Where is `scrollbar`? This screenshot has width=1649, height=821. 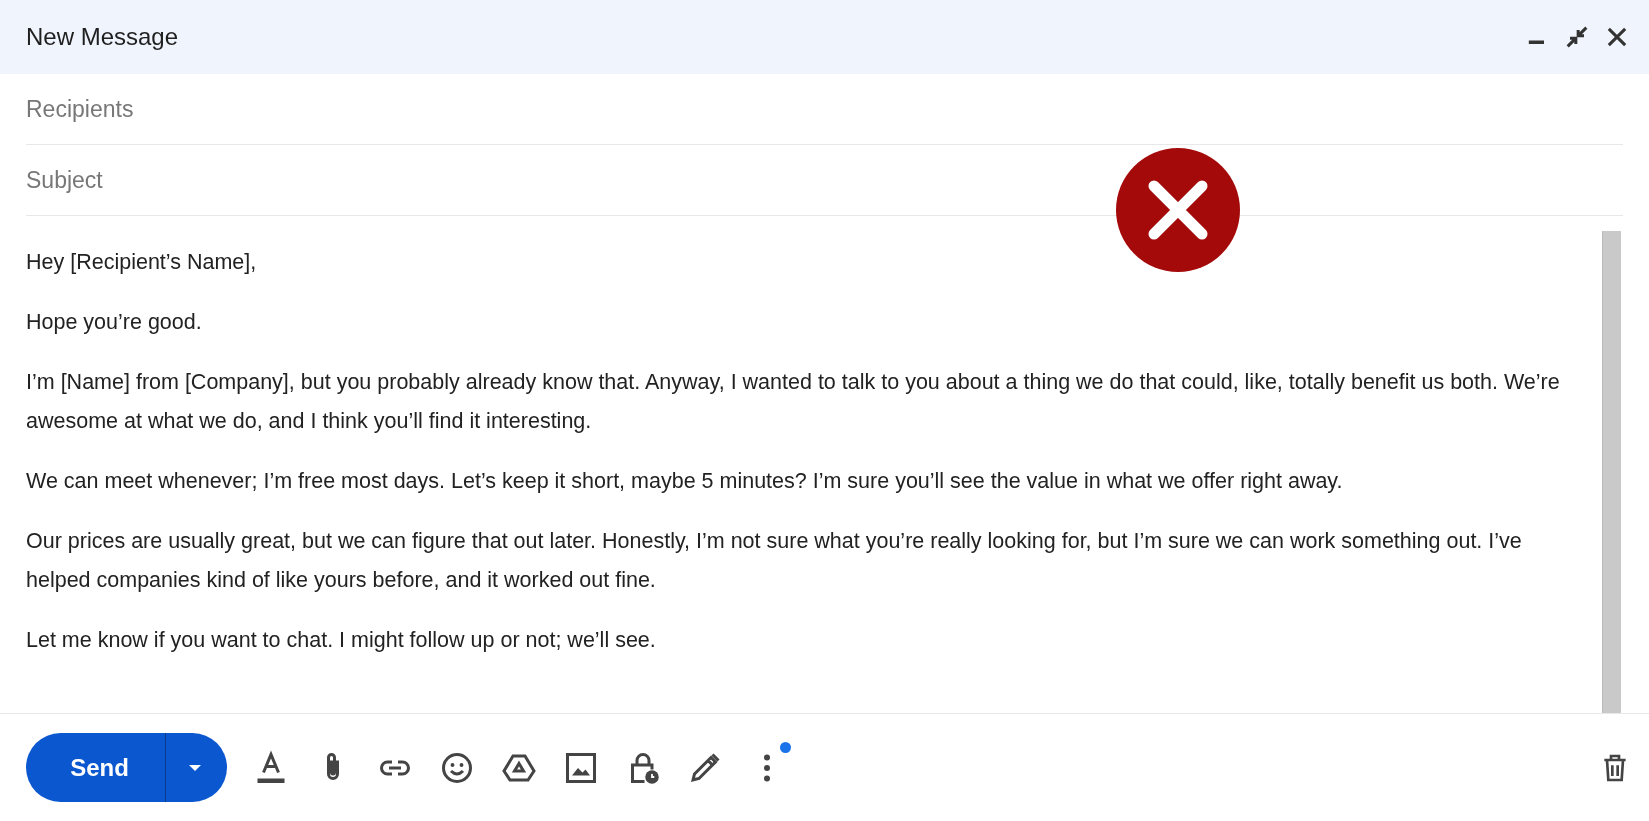 scrollbar is located at coordinates (1611, 472).